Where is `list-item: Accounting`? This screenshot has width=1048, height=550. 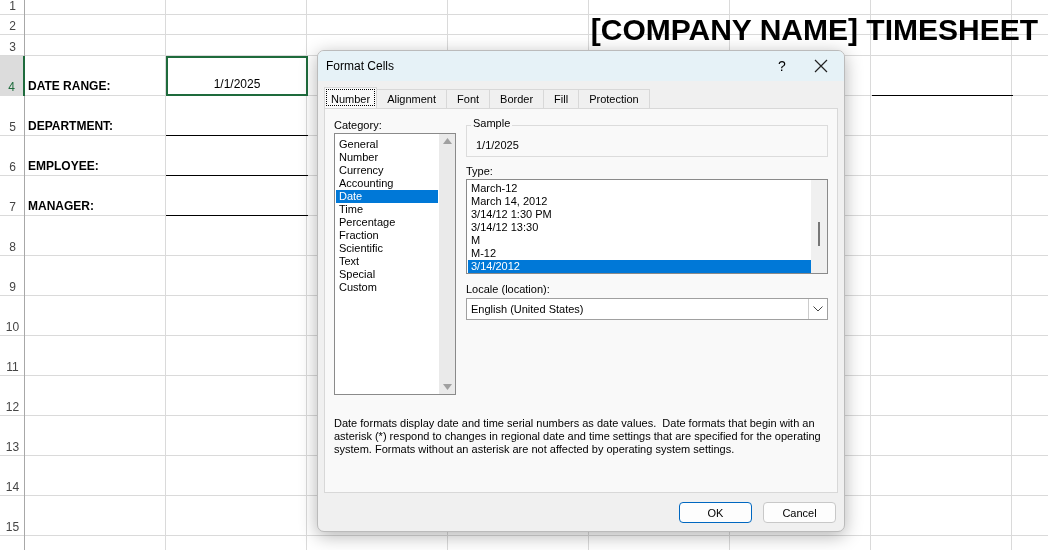 list-item: Accounting is located at coordinates (387, 183).